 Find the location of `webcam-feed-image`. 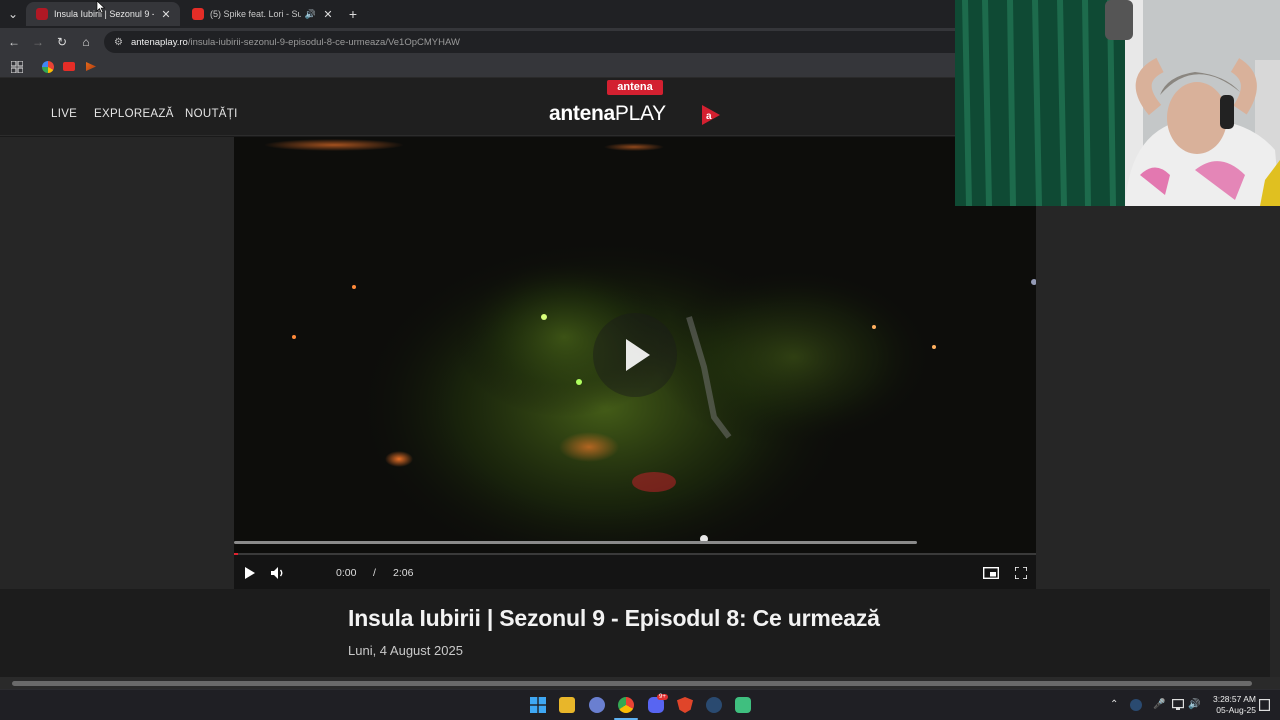

webcam-feed-image is located at coordinates (1117, 103).